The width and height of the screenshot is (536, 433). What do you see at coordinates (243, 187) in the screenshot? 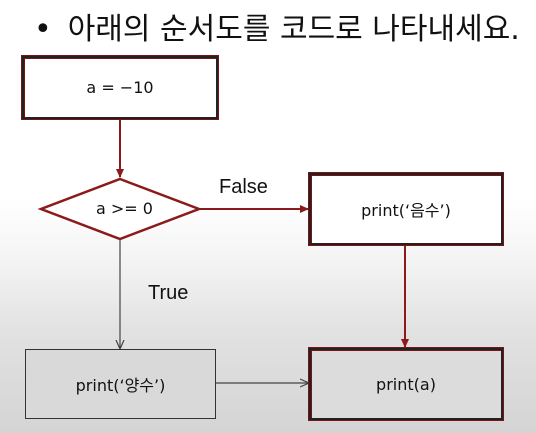
I see `false-edge-label: False` at bounding box center [243, 187].